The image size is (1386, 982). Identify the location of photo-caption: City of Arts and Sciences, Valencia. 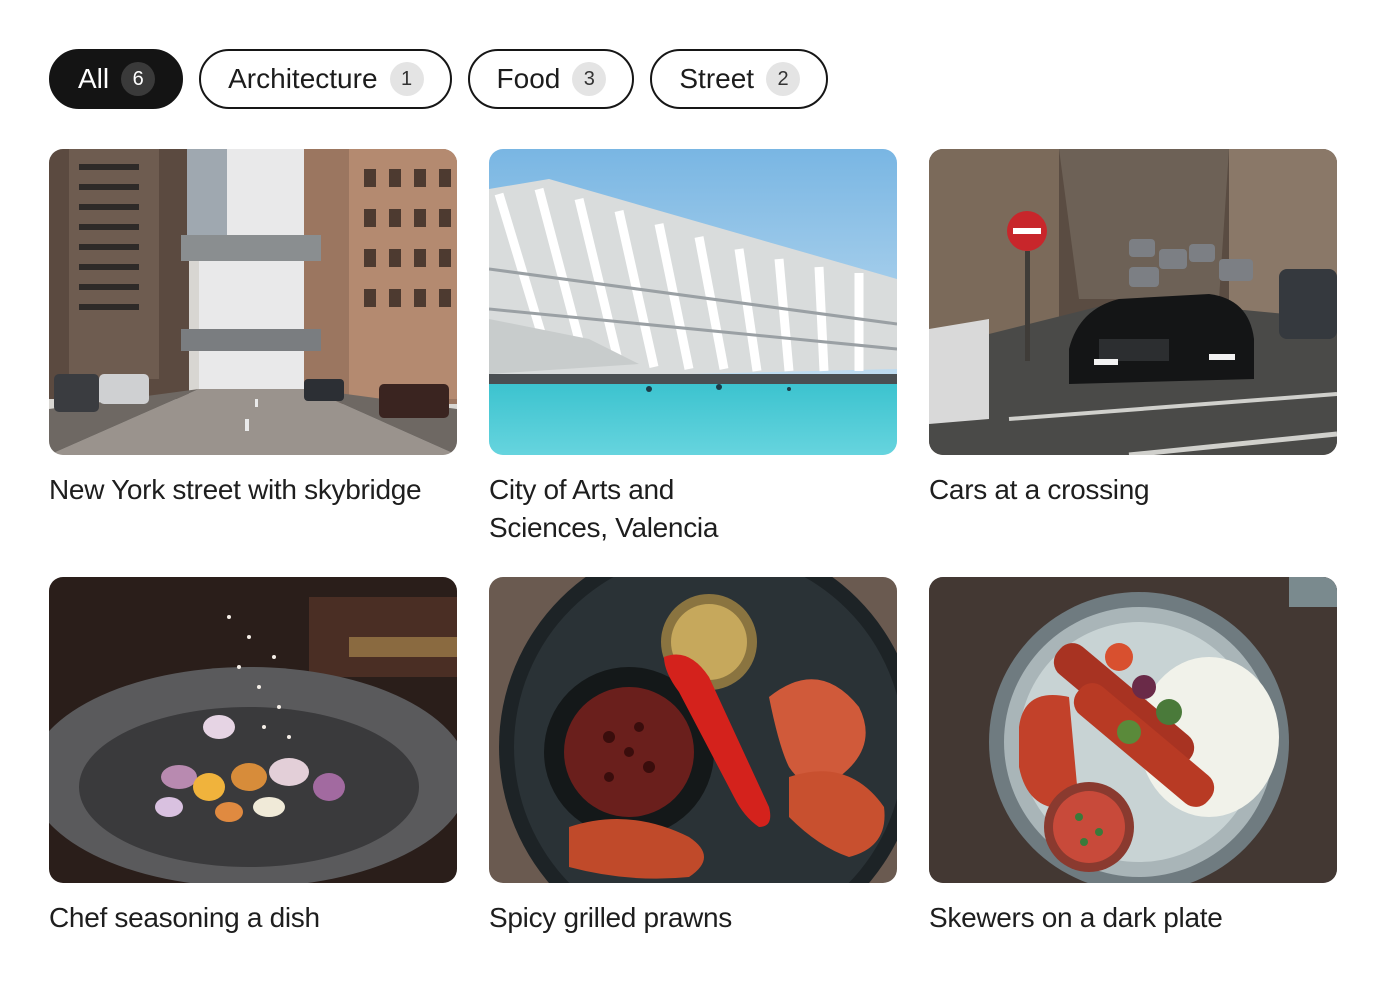
(604, 508).